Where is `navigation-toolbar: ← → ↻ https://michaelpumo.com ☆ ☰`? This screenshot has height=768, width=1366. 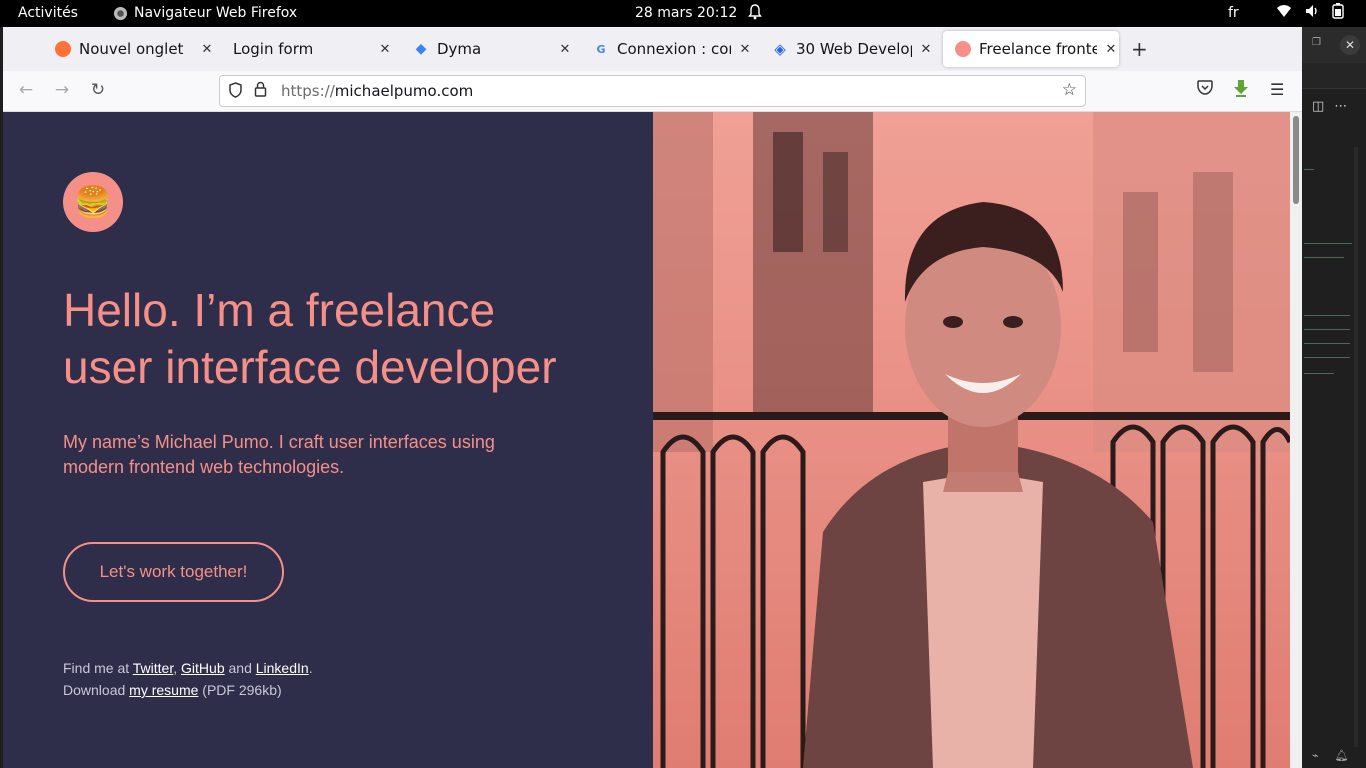 navigation-toolbar: ← → ↻ https://michaelpumo.com ☆ ☰ is located at coordinates (652, 91).